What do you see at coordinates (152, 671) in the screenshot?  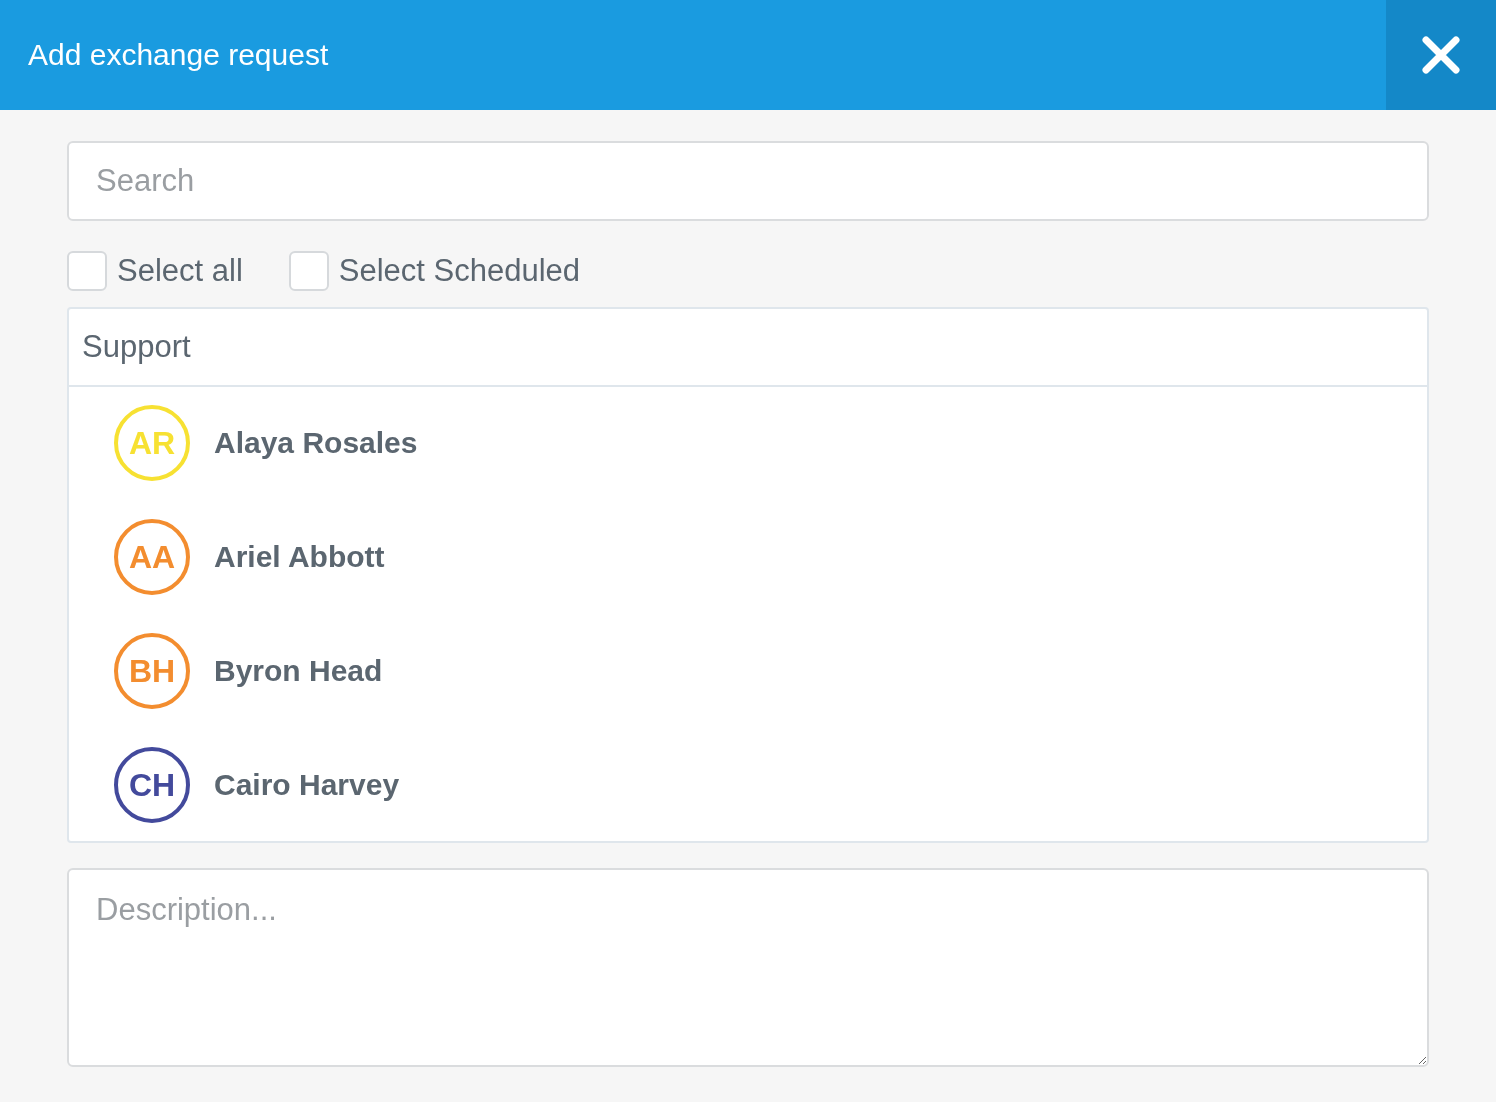 I see `avatar-initials: BH` at bounding box center [152, 671].